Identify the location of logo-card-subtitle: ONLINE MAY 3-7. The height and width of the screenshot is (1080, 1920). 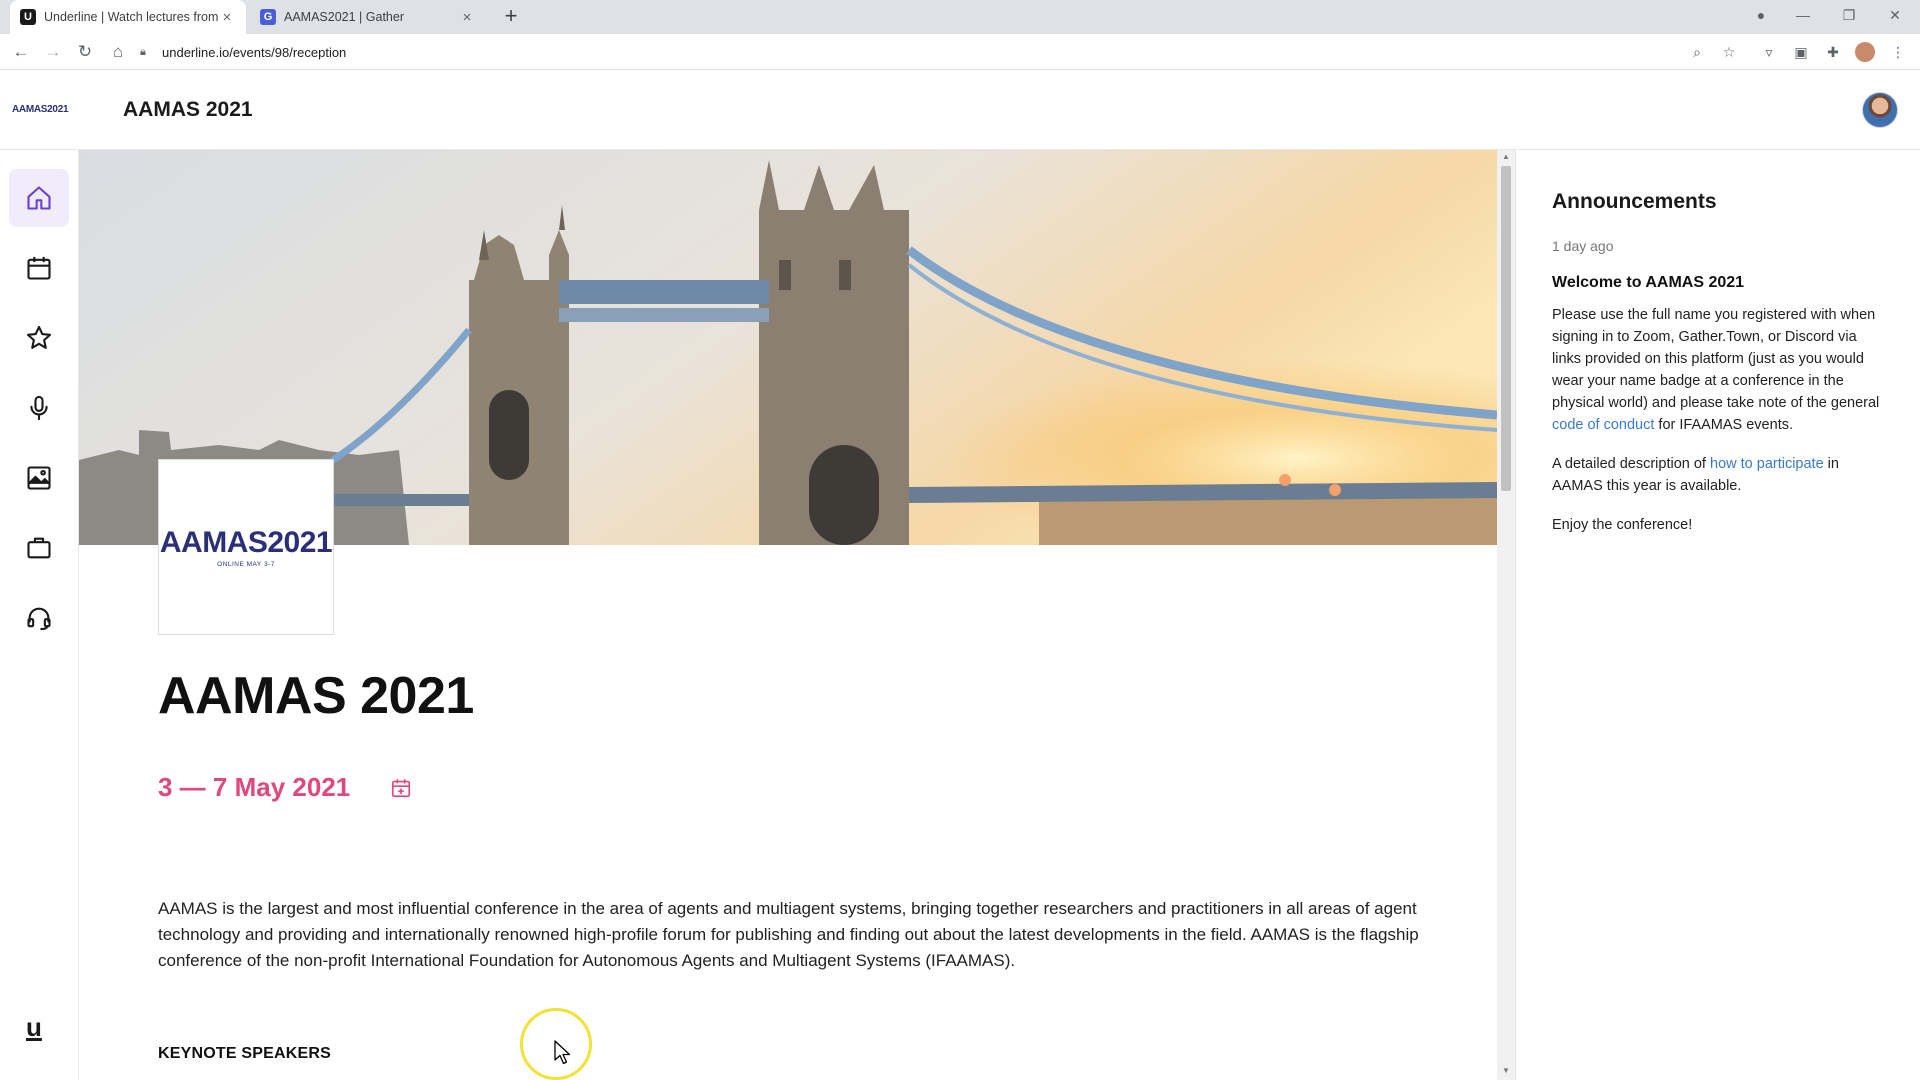
(246, 564).